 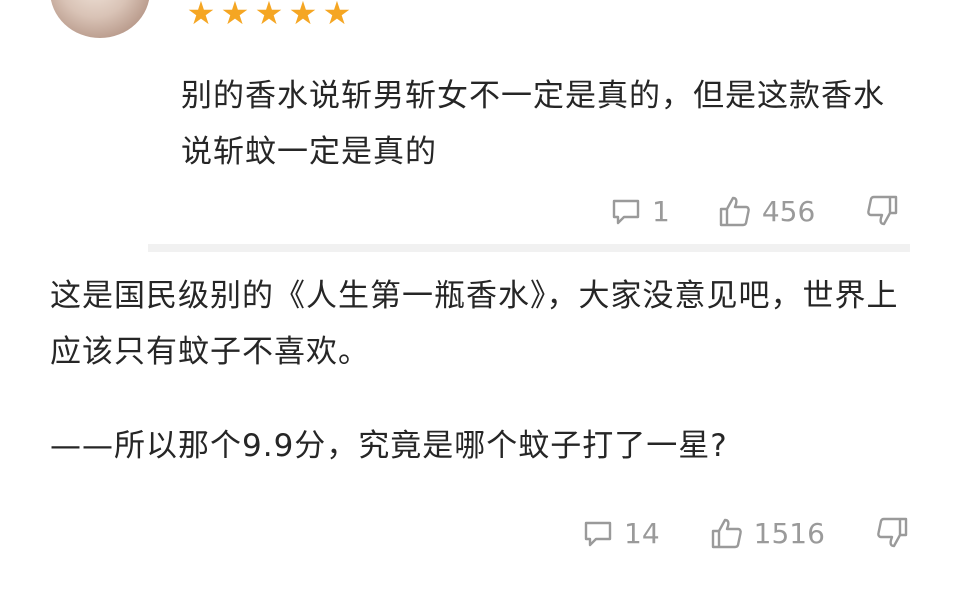 I want to click on like-button: 456, so click(x=766, y=211).